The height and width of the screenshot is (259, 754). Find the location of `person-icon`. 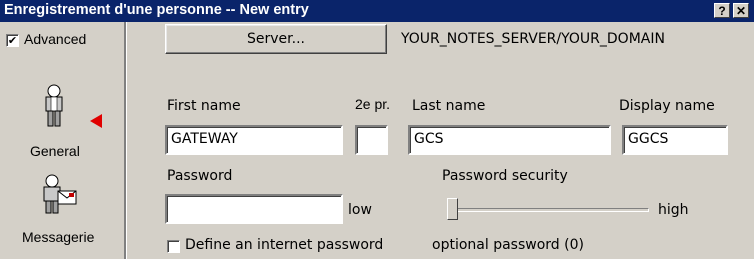

person-icon is located at coordinates (54, 105).